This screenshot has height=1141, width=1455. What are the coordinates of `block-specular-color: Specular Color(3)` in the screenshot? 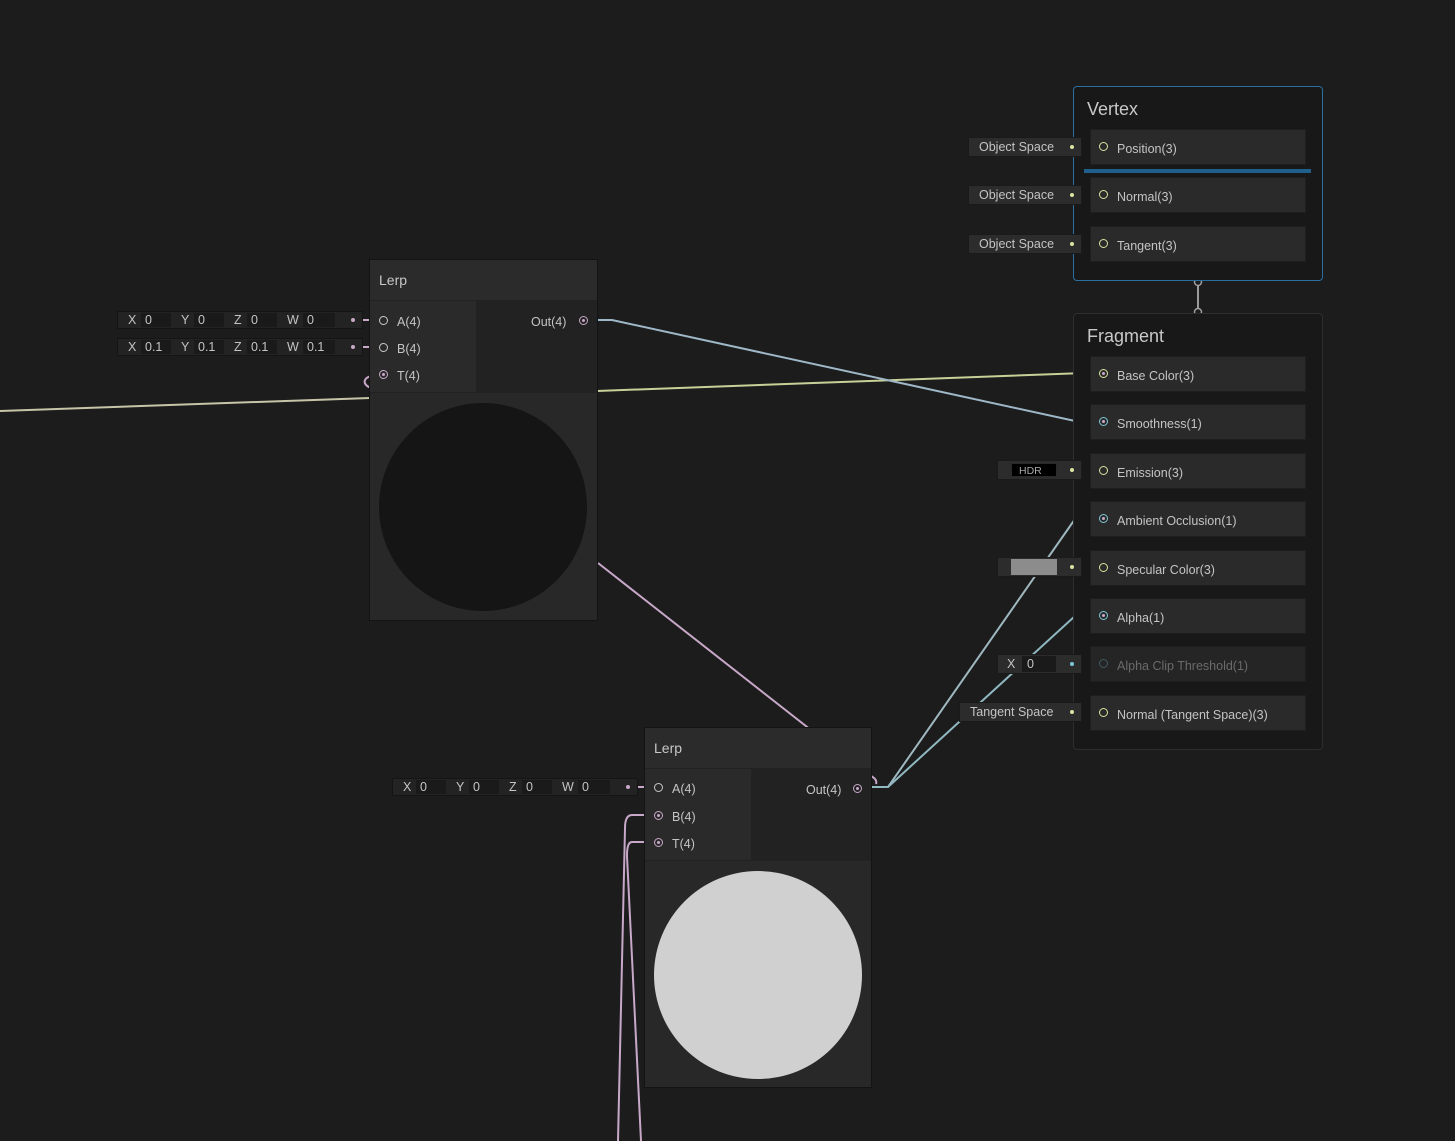 It's located at (1198, 568).